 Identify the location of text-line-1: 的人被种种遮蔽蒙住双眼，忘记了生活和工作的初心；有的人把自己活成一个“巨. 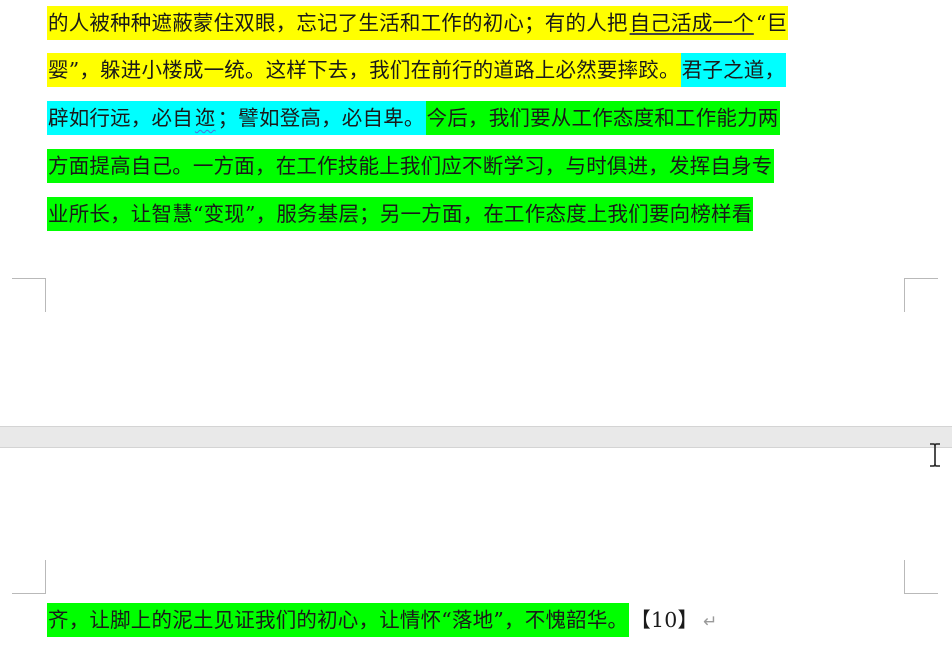
(418, 23).